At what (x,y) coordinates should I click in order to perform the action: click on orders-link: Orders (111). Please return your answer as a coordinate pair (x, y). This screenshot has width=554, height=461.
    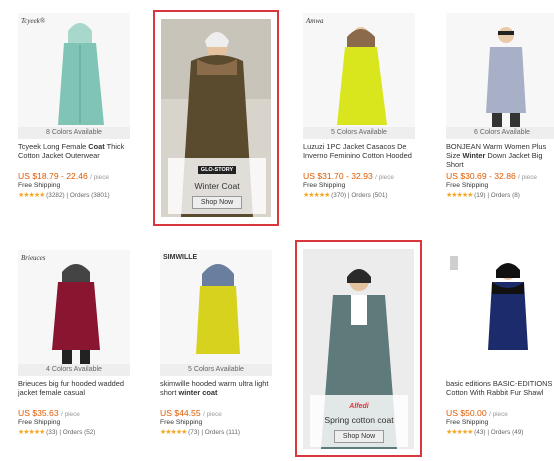
    Looking at the image, I should click on (222, 432).